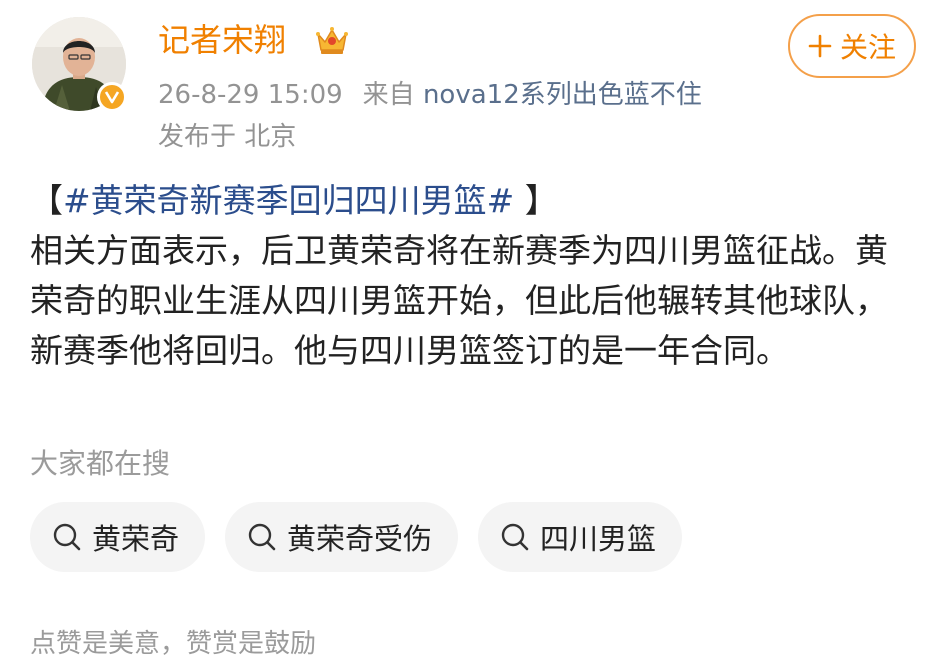 The image size is (948, 672). Describe the element at coordinates (100, 463) in the screenshot. I see `trending-searches-title: 大家都在搜` at that location.